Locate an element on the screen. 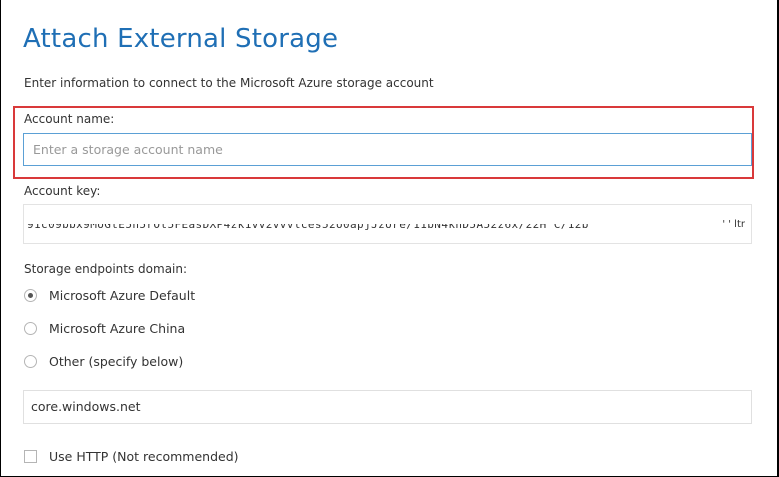  radio-label: Other (specify below) is located at coordinates (116, 361).